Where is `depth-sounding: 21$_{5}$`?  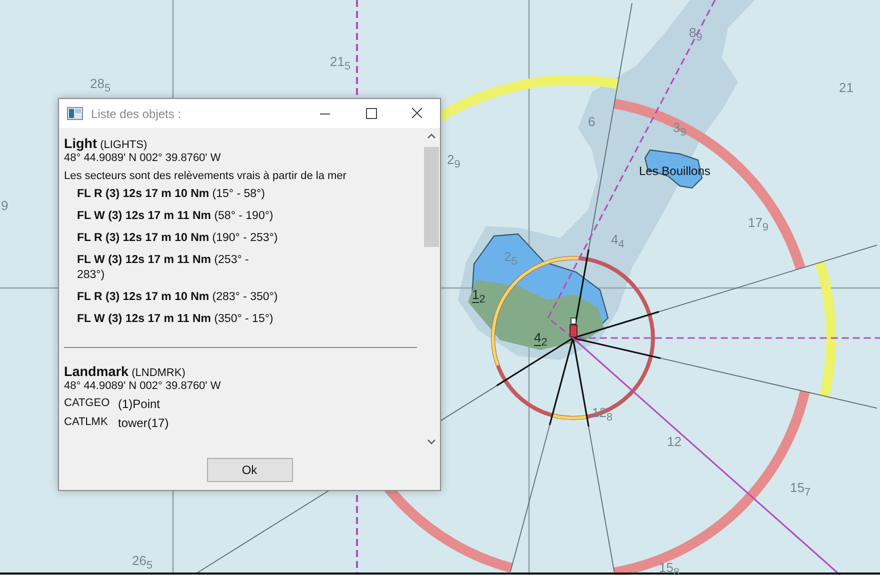
depth-sounding: 21$_{5}$ is located at coordinates (340, 64).